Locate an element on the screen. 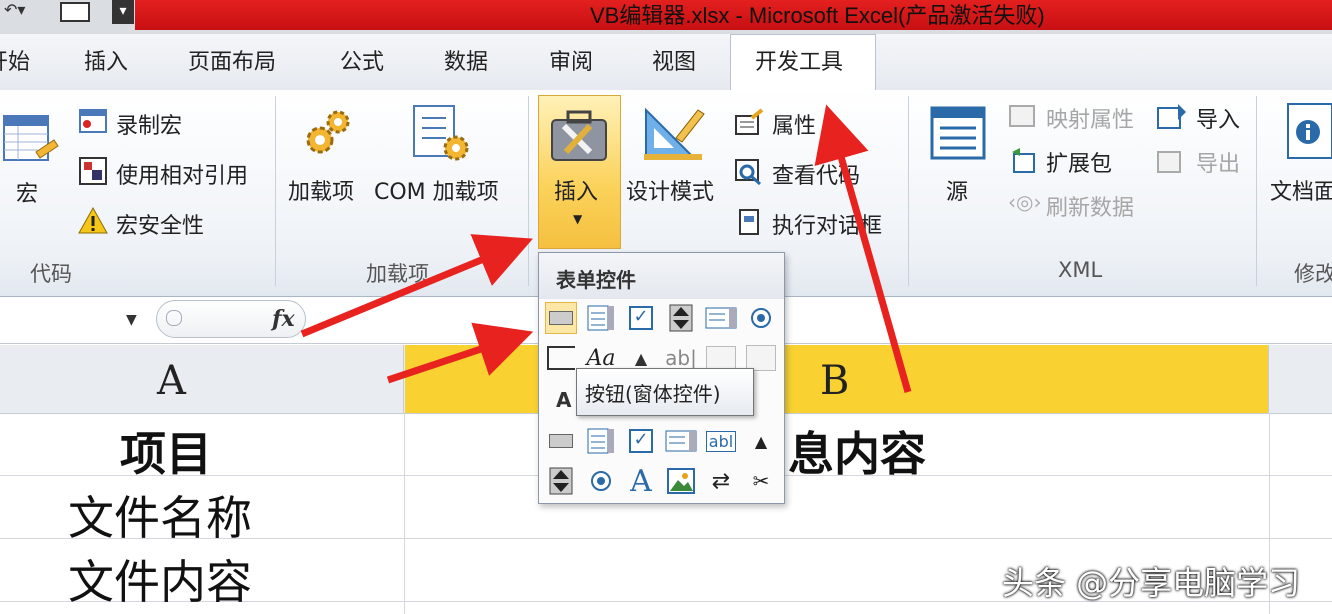 The height and width of the screenshot is (614, 1332). properties-label: 属性 is located at coordinates (794, 124).